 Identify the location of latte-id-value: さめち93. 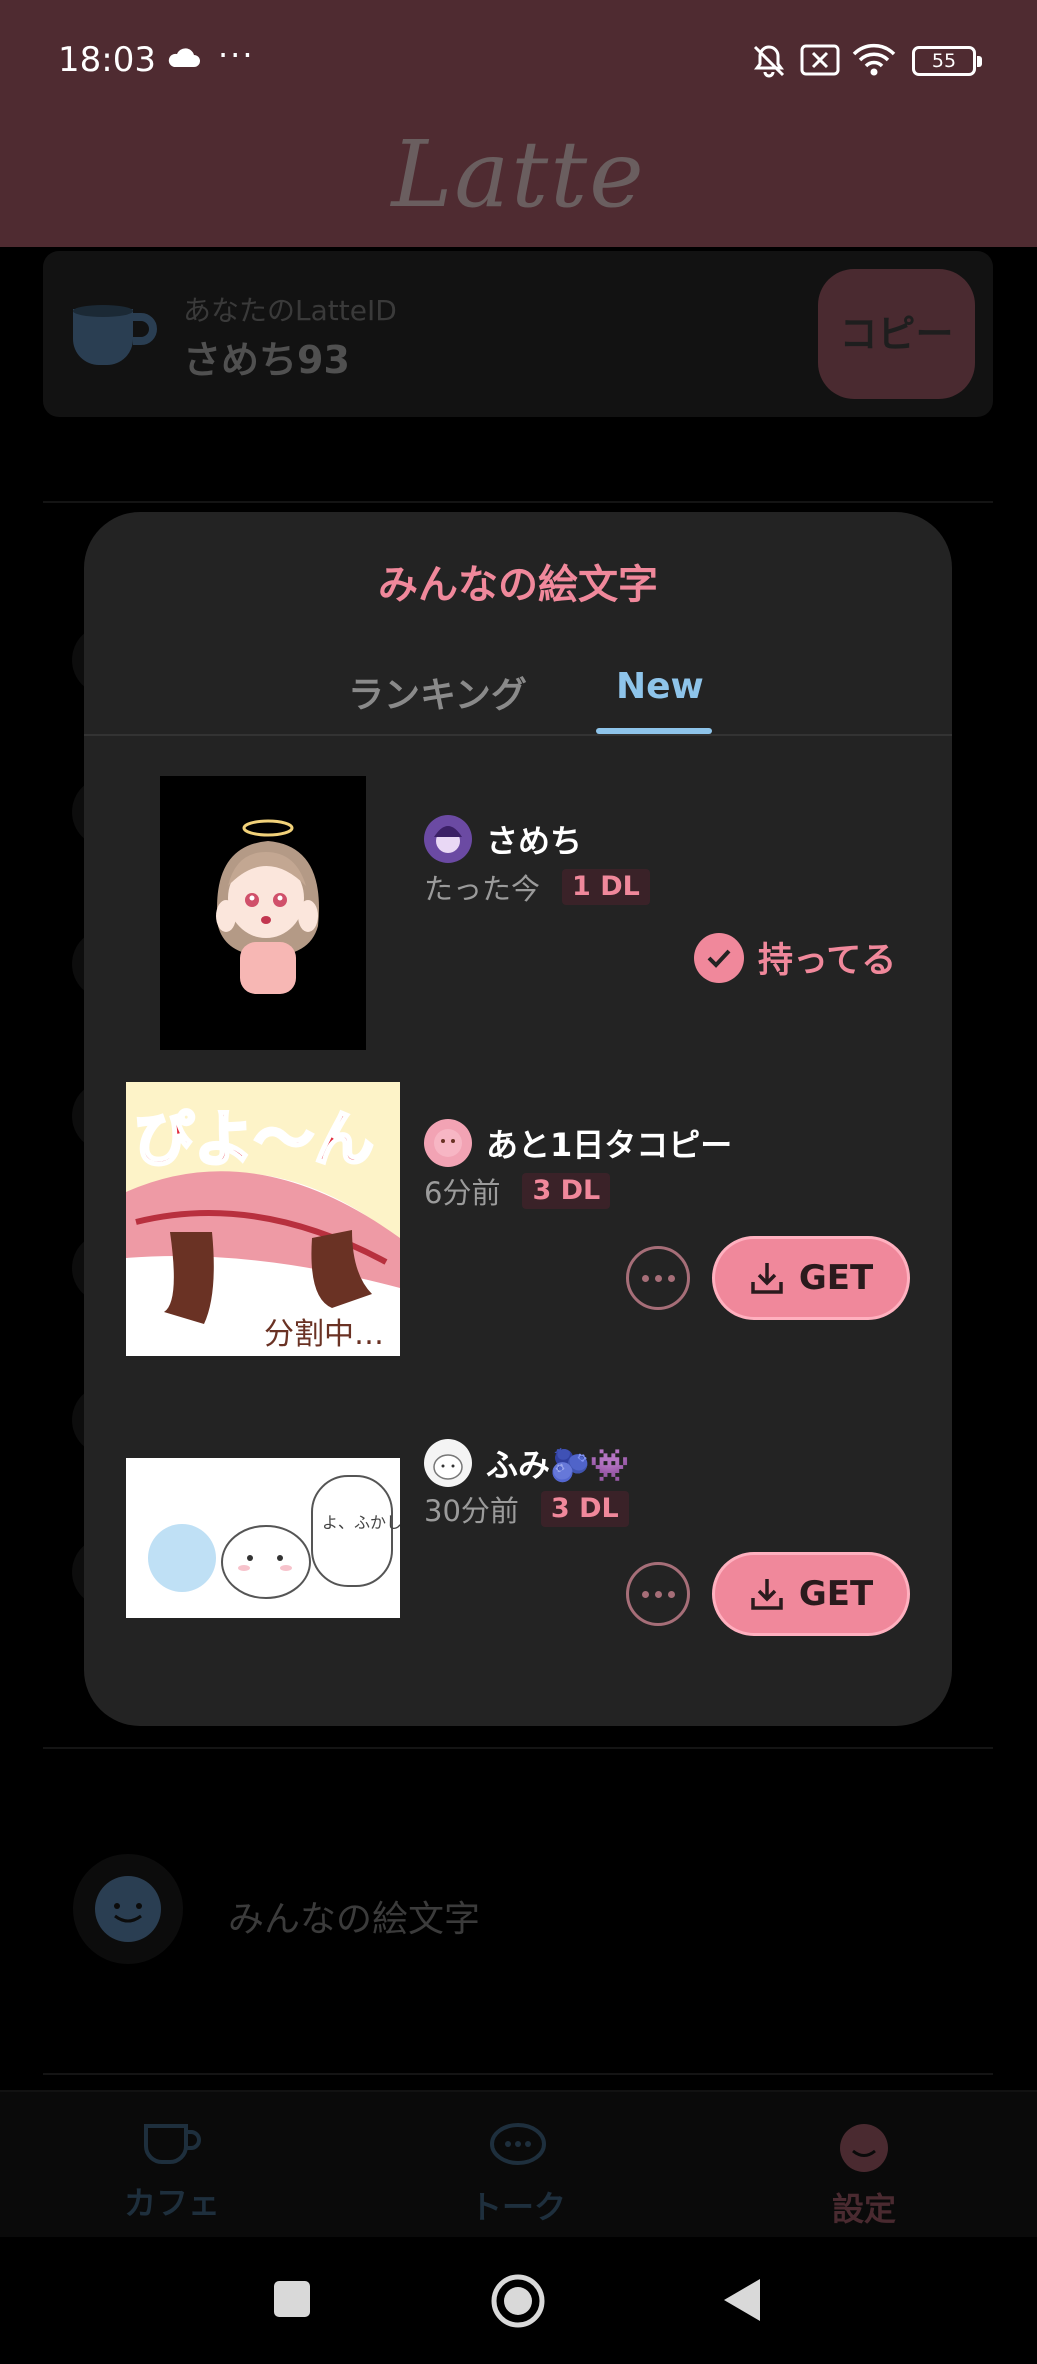
(266, 360).